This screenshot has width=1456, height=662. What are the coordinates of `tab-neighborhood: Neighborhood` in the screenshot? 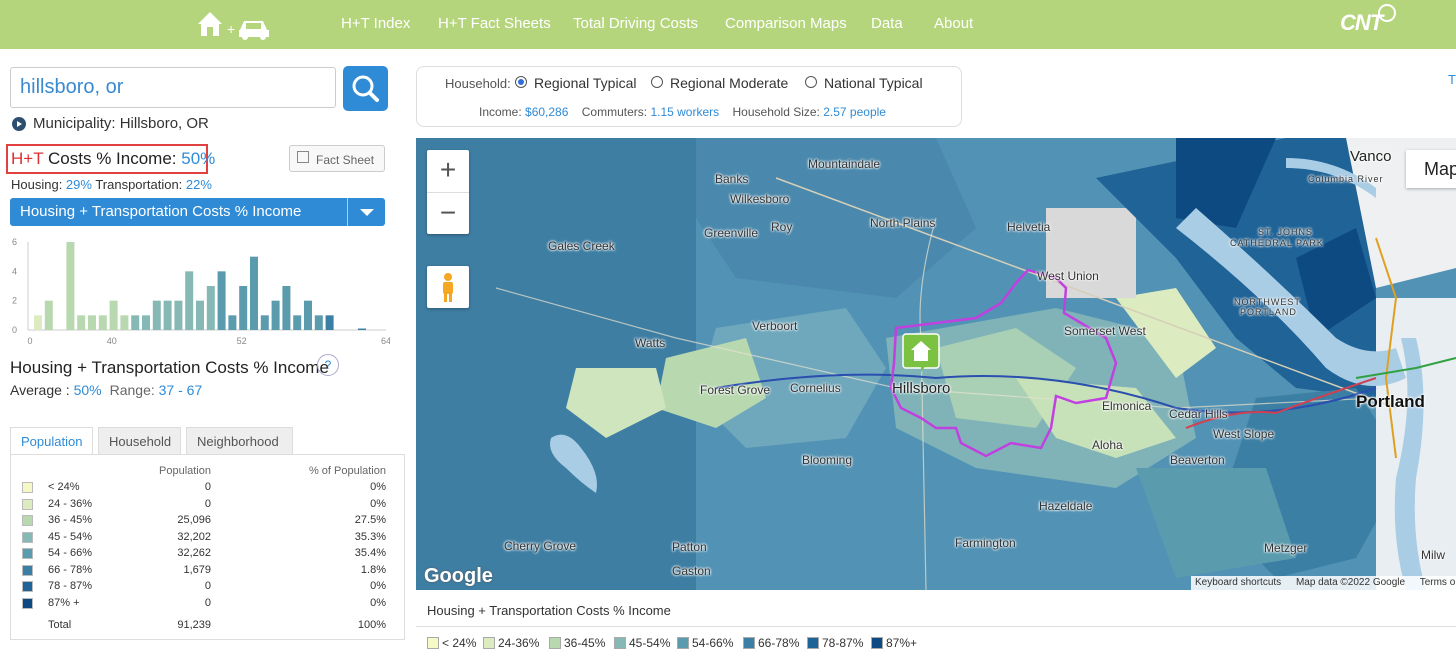 It's located at (239, 441).